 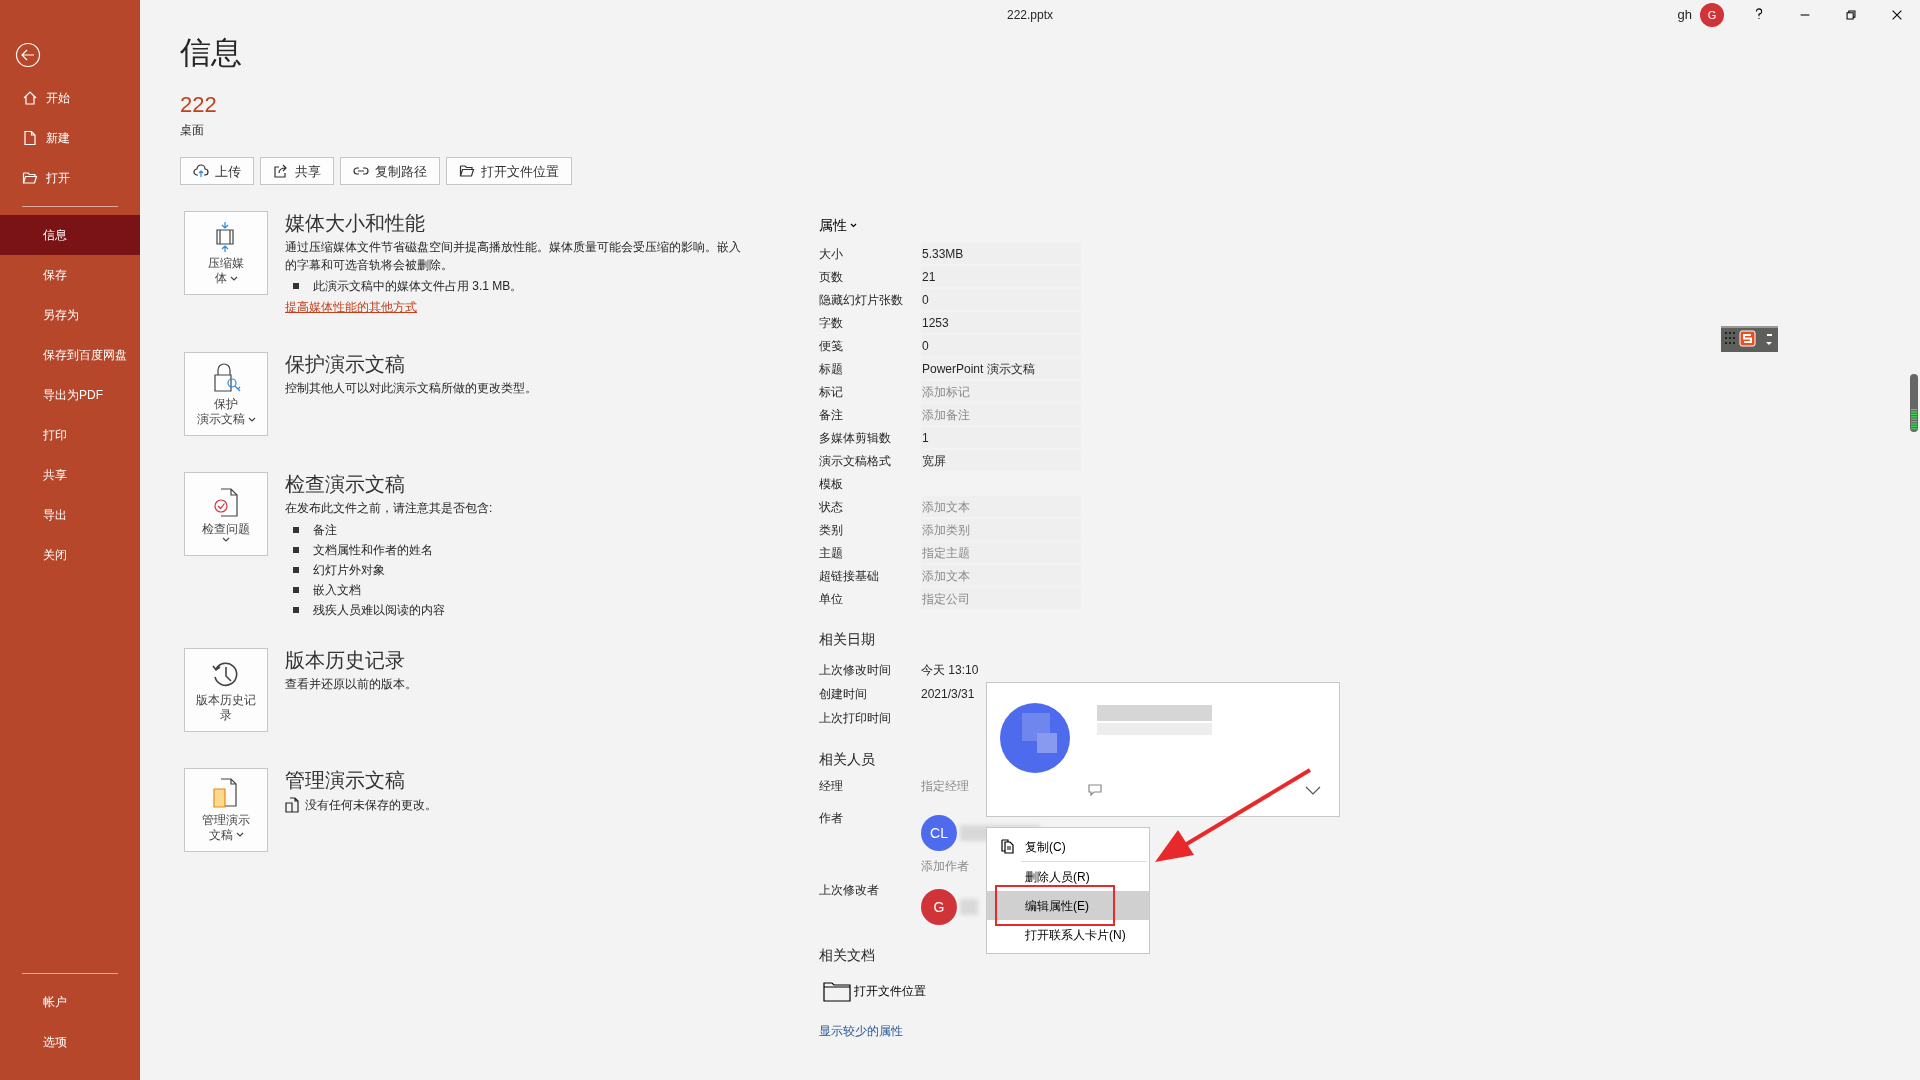 What do you see at coordinates (201, 171) in the screenshot?
I see `cloud-upload-icon` at bounding box center [201, 171].